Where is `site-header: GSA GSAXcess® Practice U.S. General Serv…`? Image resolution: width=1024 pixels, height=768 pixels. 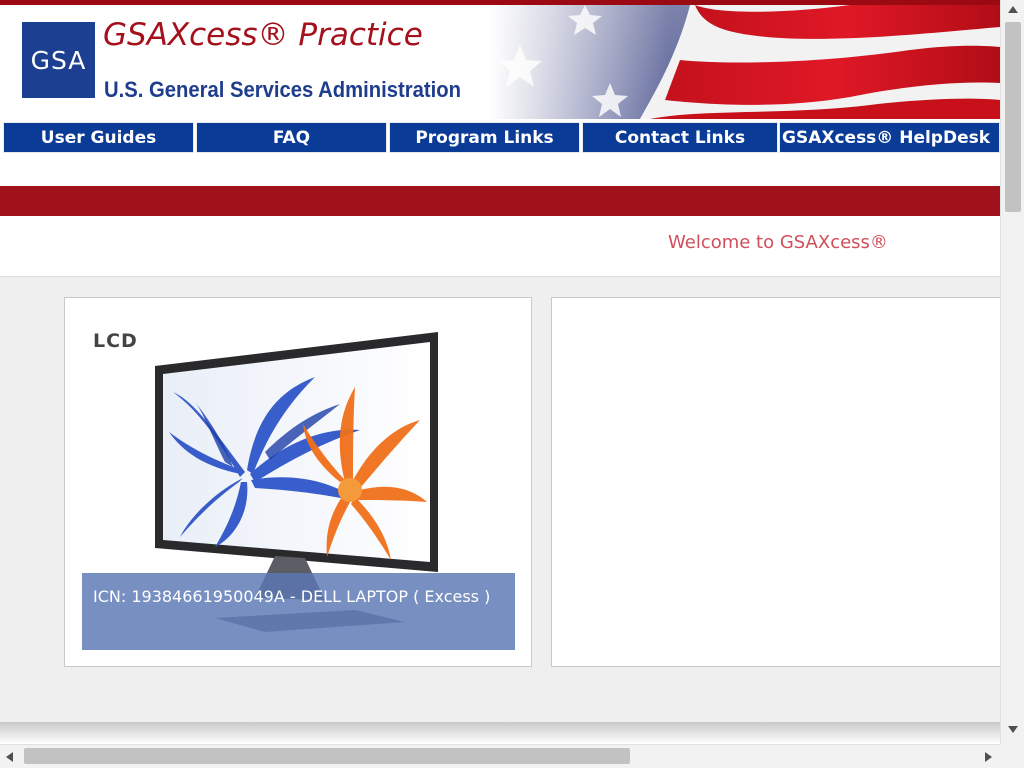
site-header: GSA GSAXcess® Practice U.S. General Serv… is located at coordinates (500, 62).